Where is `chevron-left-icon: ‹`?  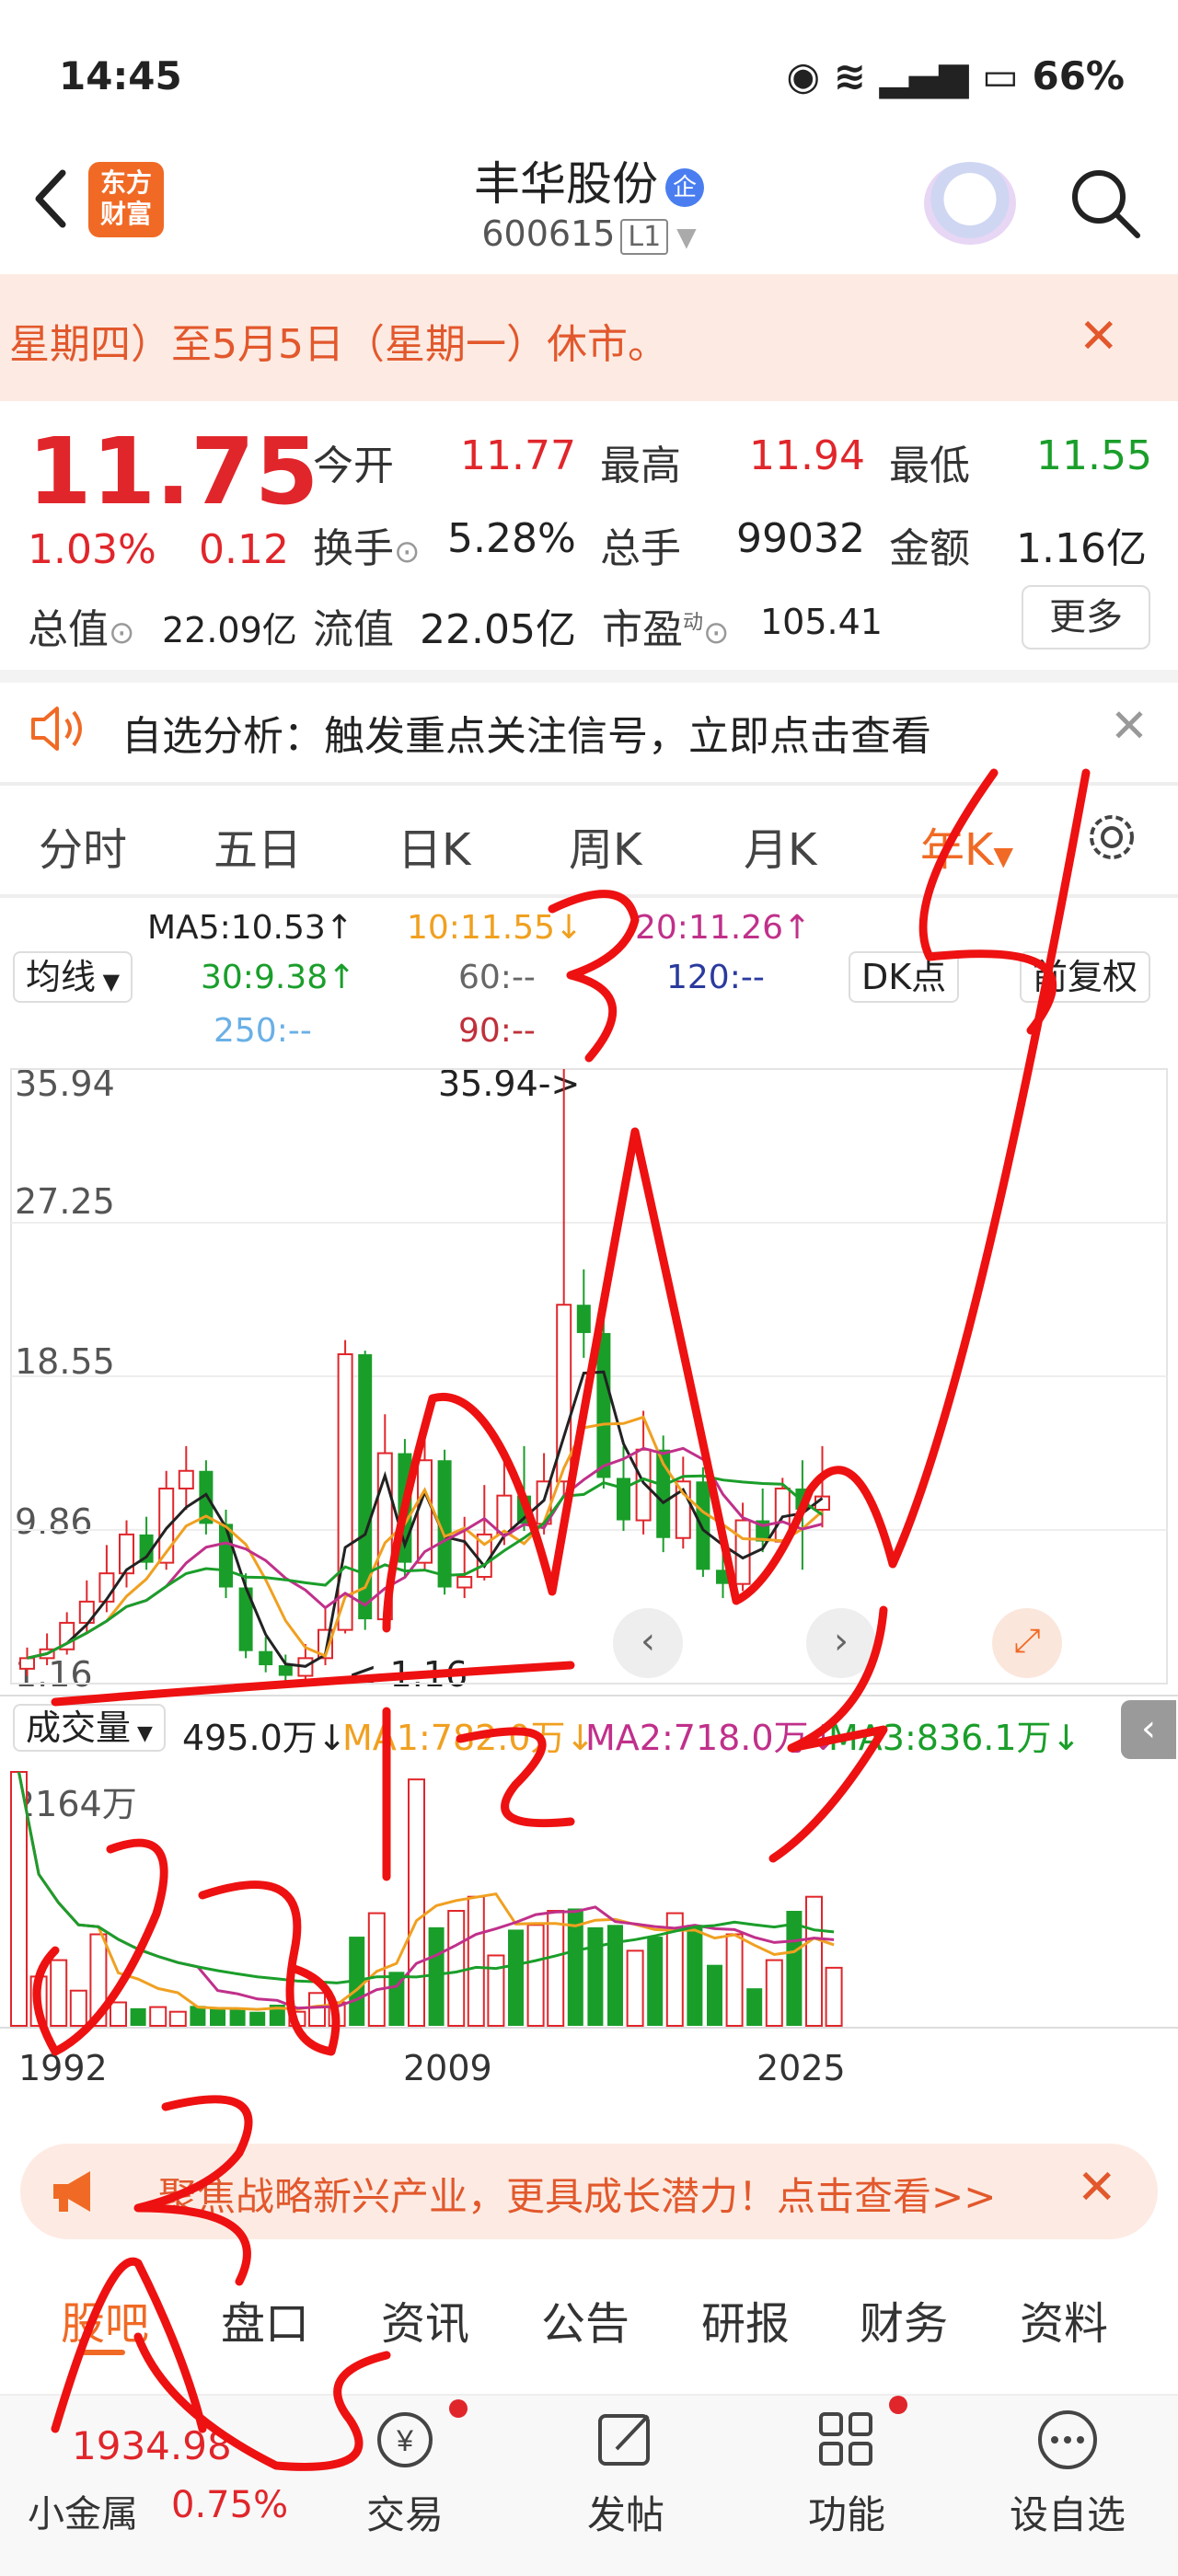 chevron-left-icon: ‹ is located at coordinates (648, 1643).